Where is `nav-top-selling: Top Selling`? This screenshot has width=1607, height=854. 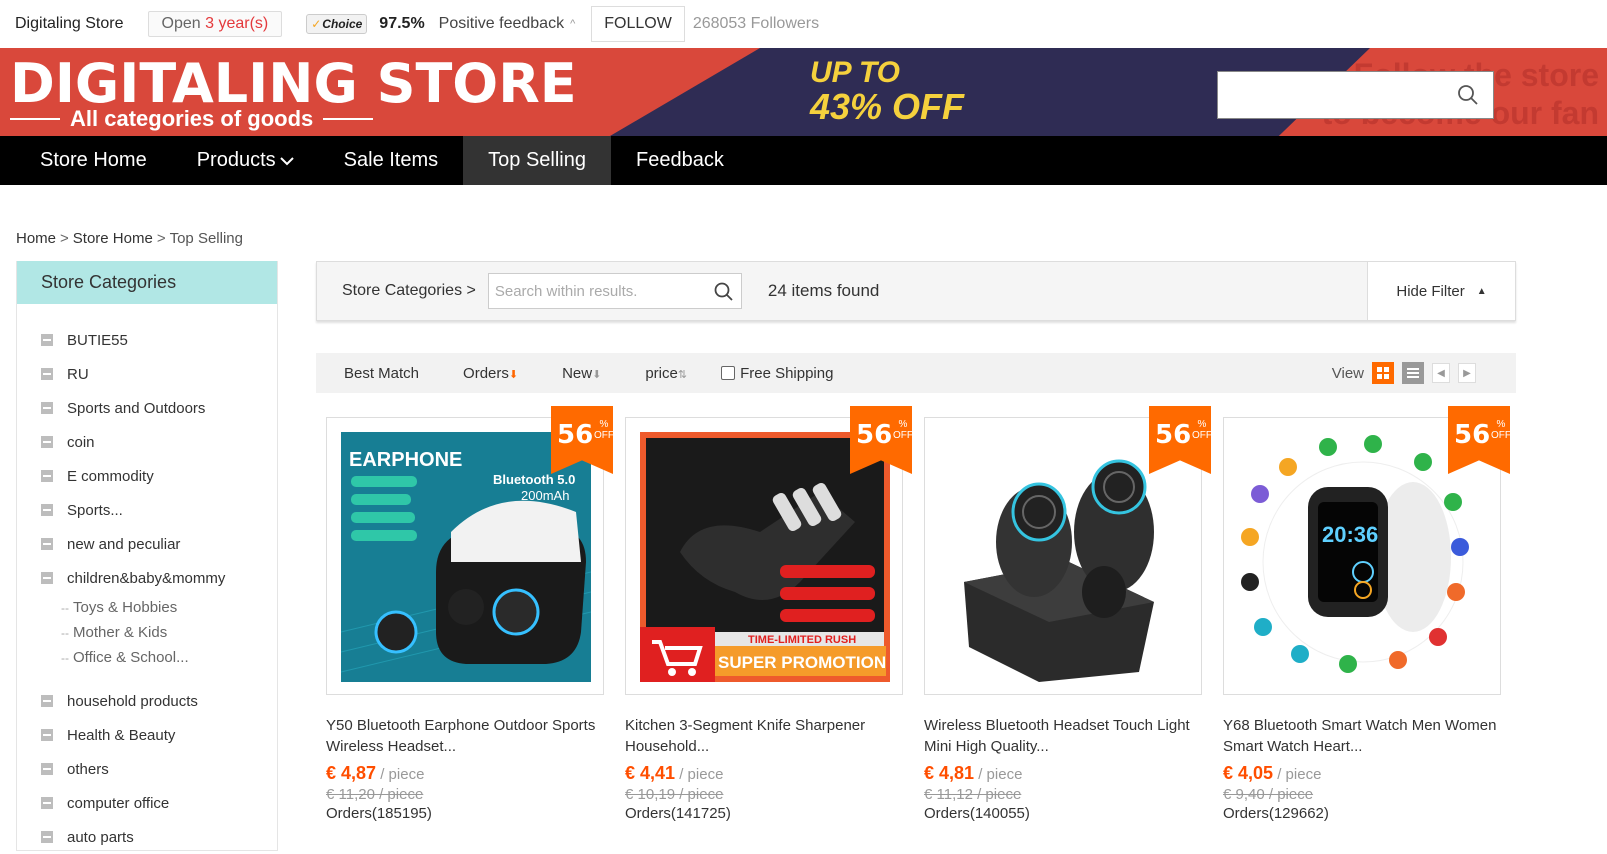
nav-top-selling: Top Selling is located at coordinates (537, 160).